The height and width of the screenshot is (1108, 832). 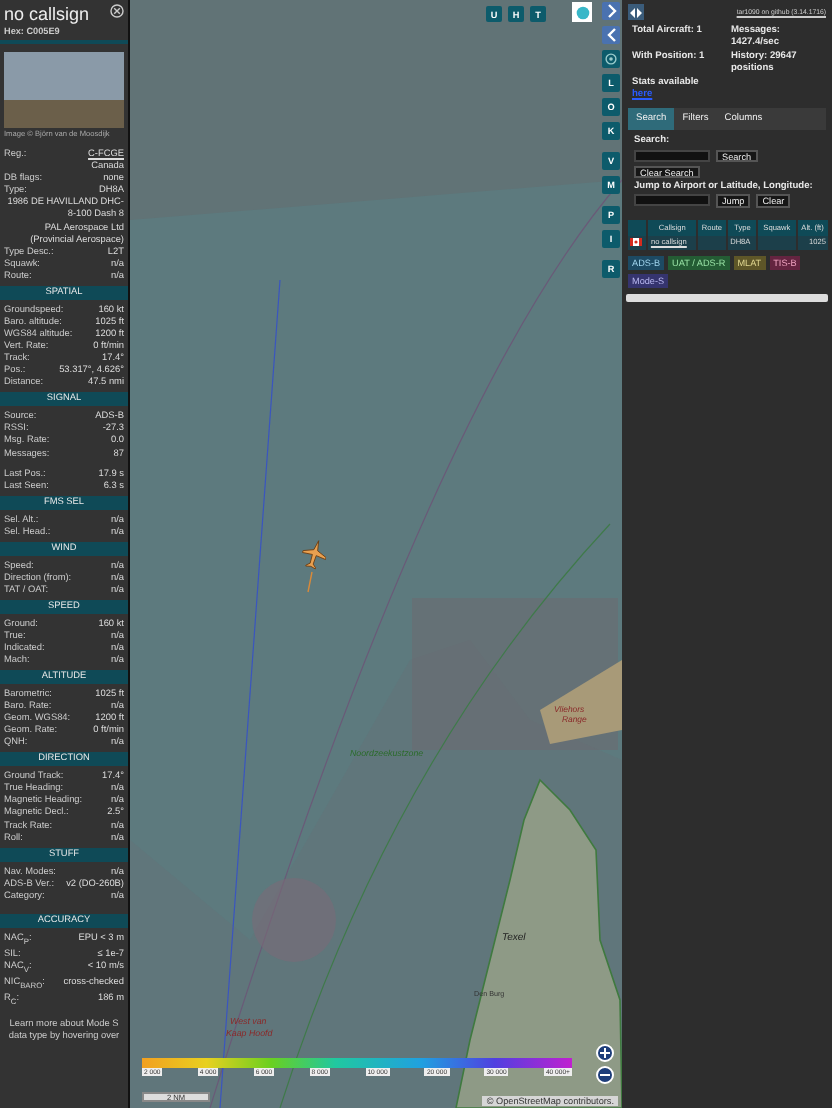 I want to click on scrollbar, so click(x=727, y=297).